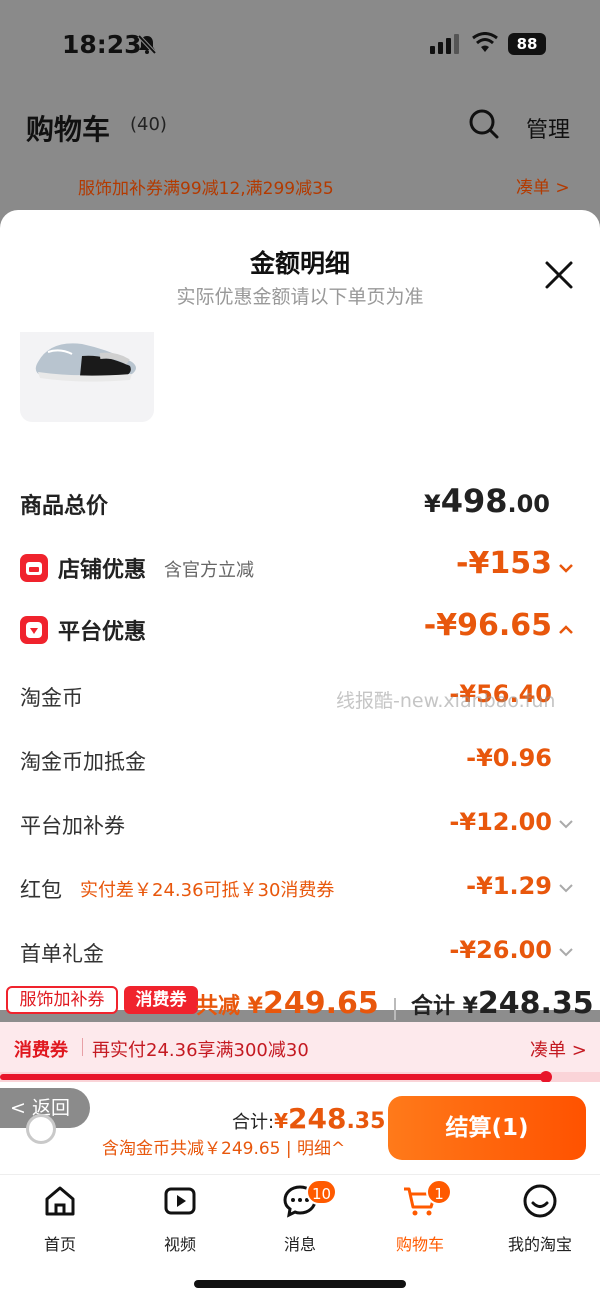  I want to click on cart-header: 购物车 (40) 管理, so click(300, 125).